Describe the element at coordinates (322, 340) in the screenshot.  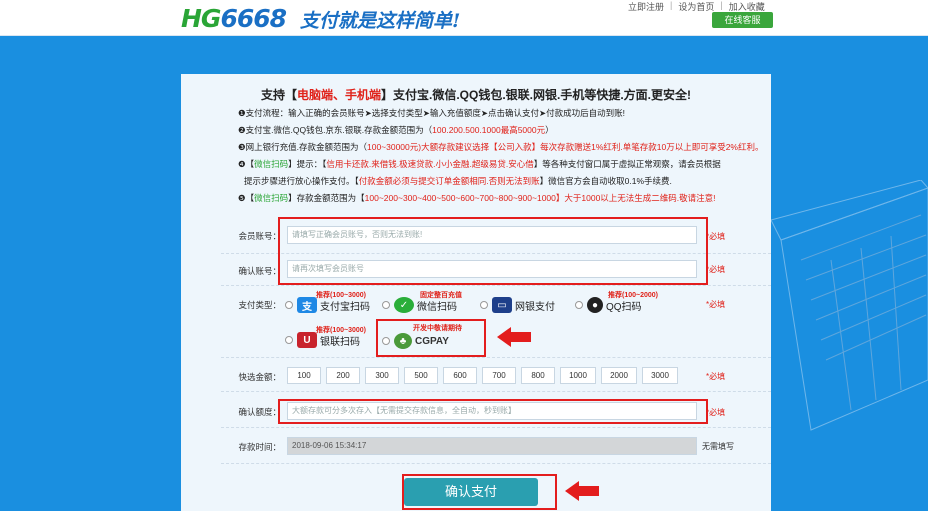
I see `pay-option-unionpay: U 银联扫码` at that location.